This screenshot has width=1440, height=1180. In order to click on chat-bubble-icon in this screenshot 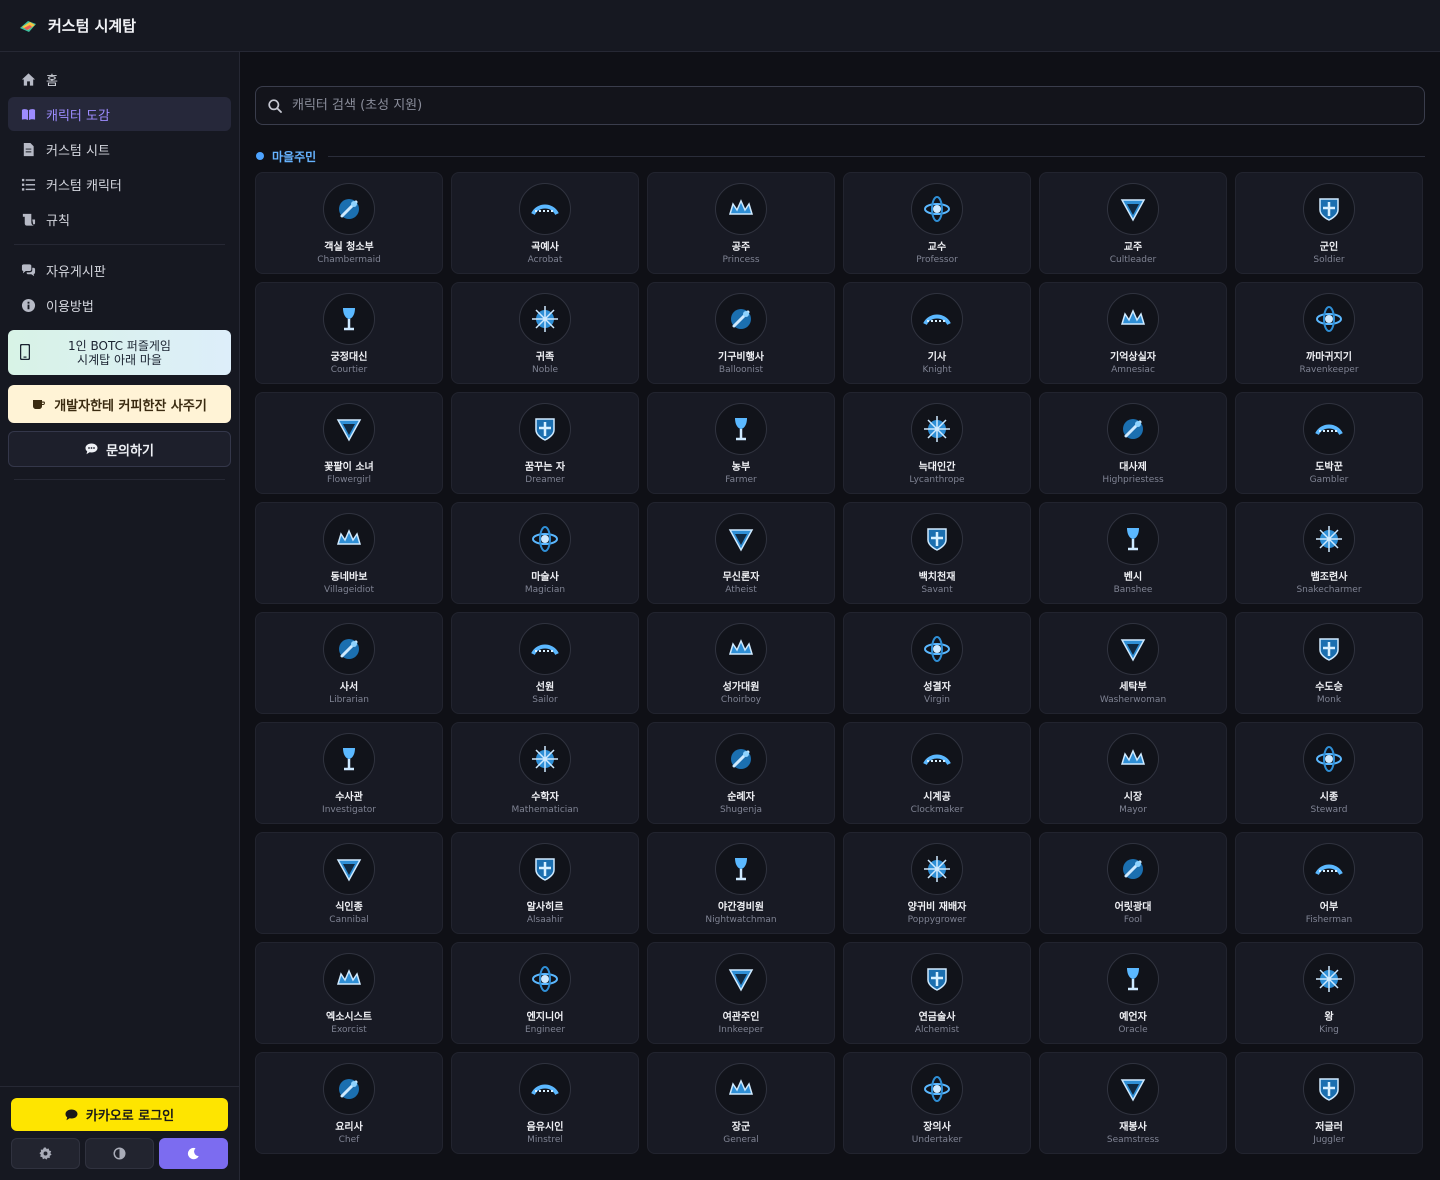, I will do `click(71, 1114)`.